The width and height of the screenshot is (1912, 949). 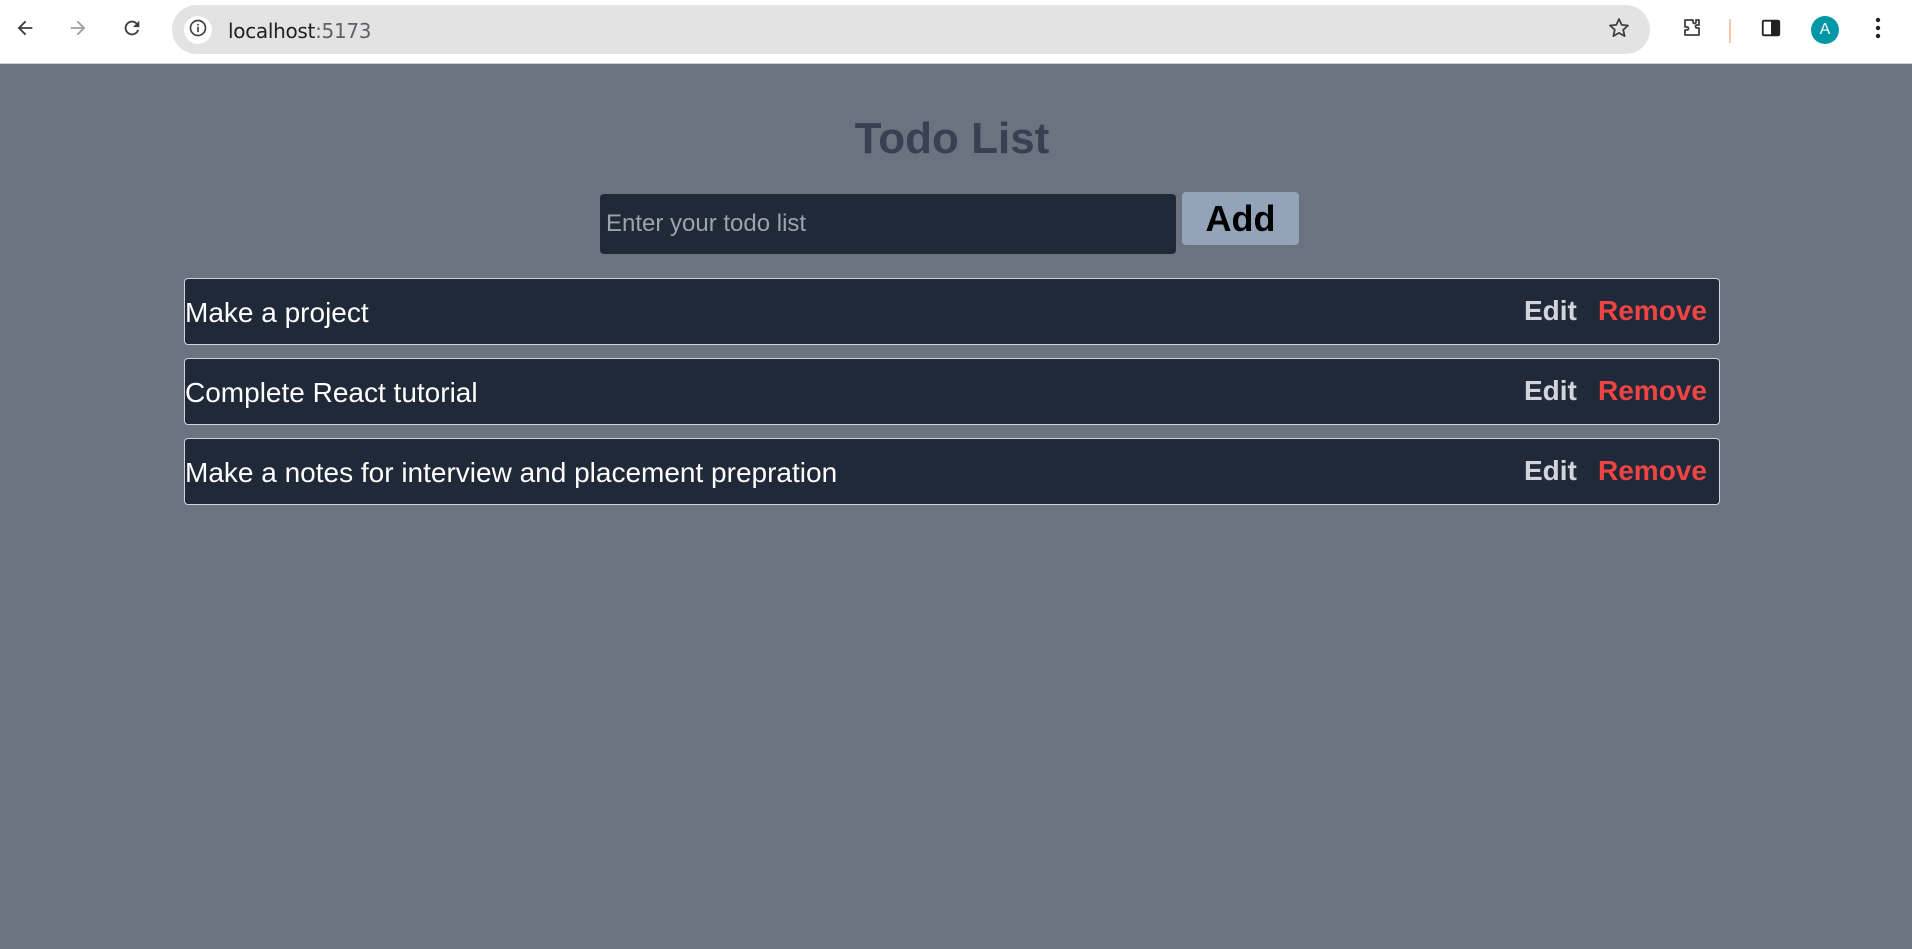 I want to click on info-icon, so click(x=198, y=30).